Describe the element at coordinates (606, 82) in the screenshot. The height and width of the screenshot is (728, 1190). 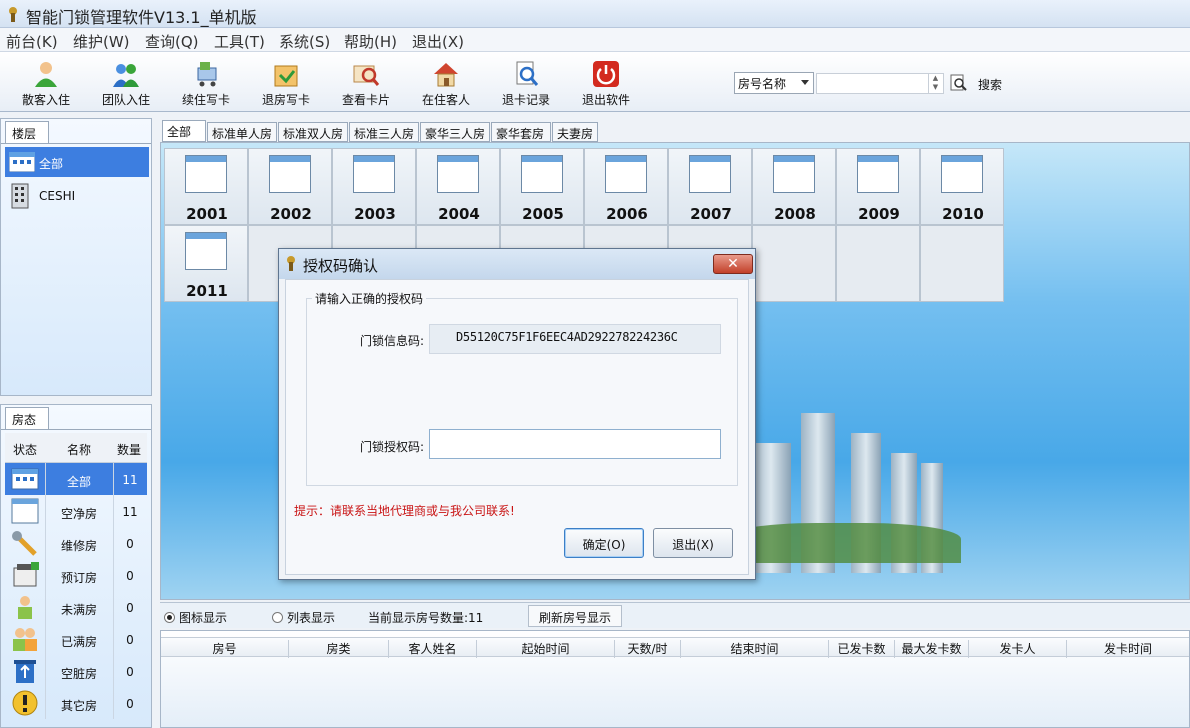
I see `exit-software-button: 退出软件` at that location.